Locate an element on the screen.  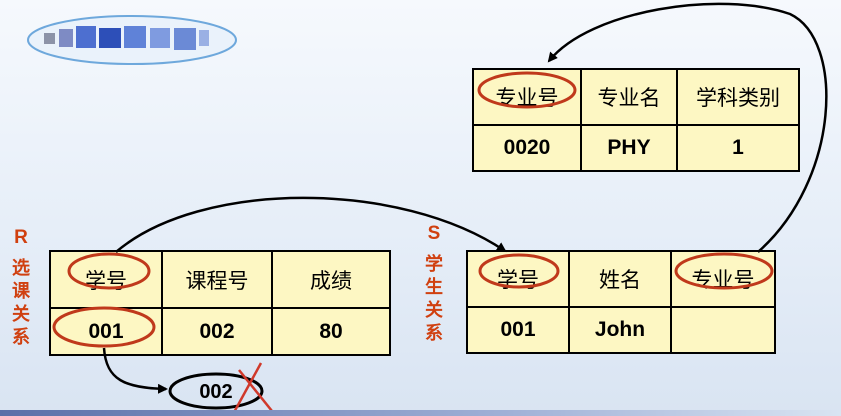
cross-out-line is located at coordinates (246, 389).